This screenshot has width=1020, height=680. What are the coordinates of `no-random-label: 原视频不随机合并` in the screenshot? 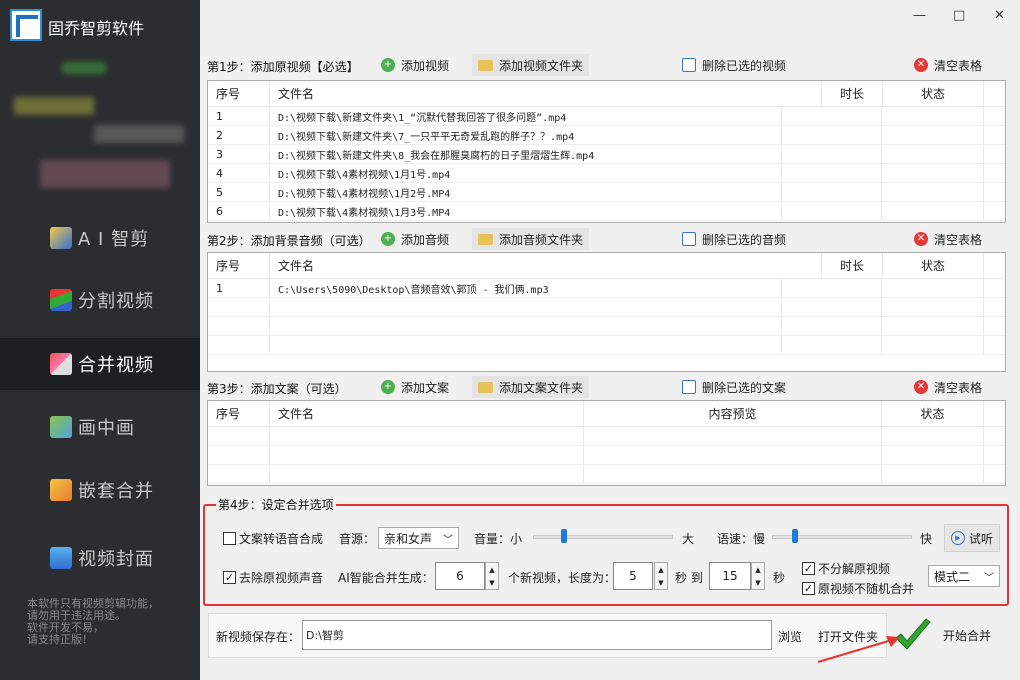 It's located at (866, 589).